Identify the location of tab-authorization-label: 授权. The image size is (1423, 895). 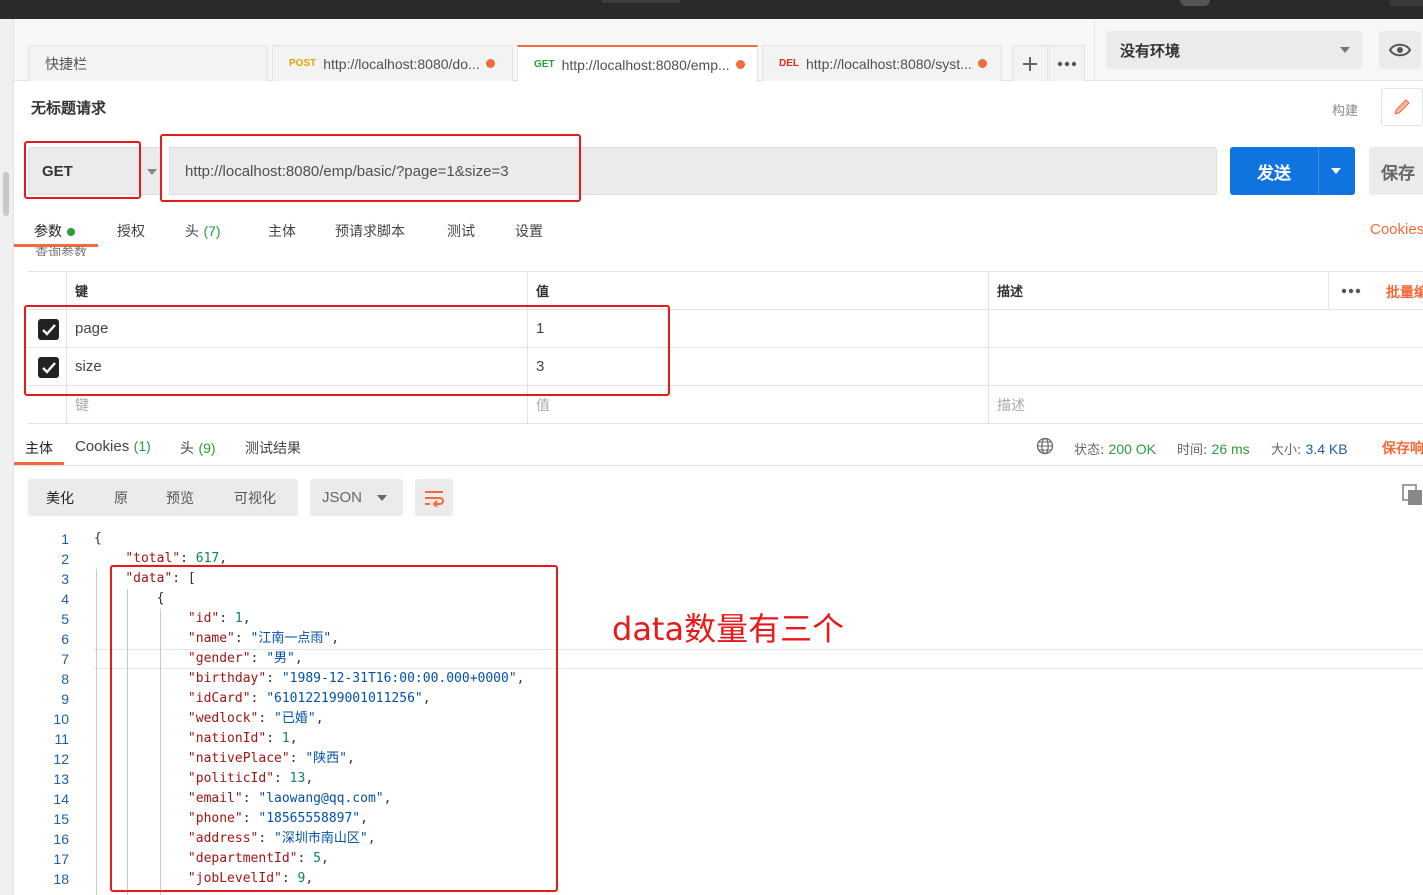
(131, 232).